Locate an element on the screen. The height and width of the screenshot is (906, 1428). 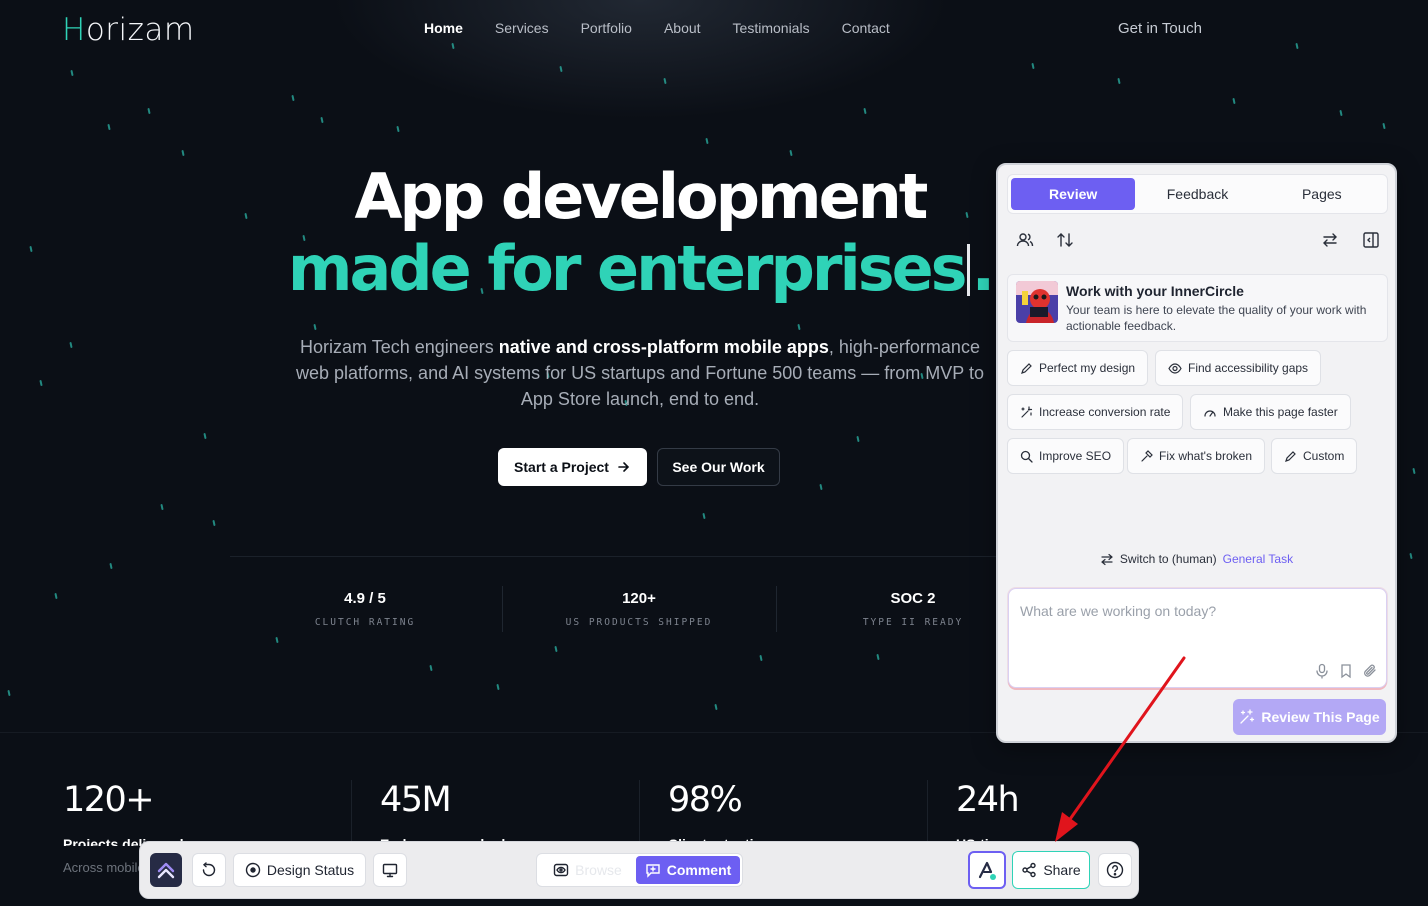
comment-plus-icon is located at coordinates (653, 871).